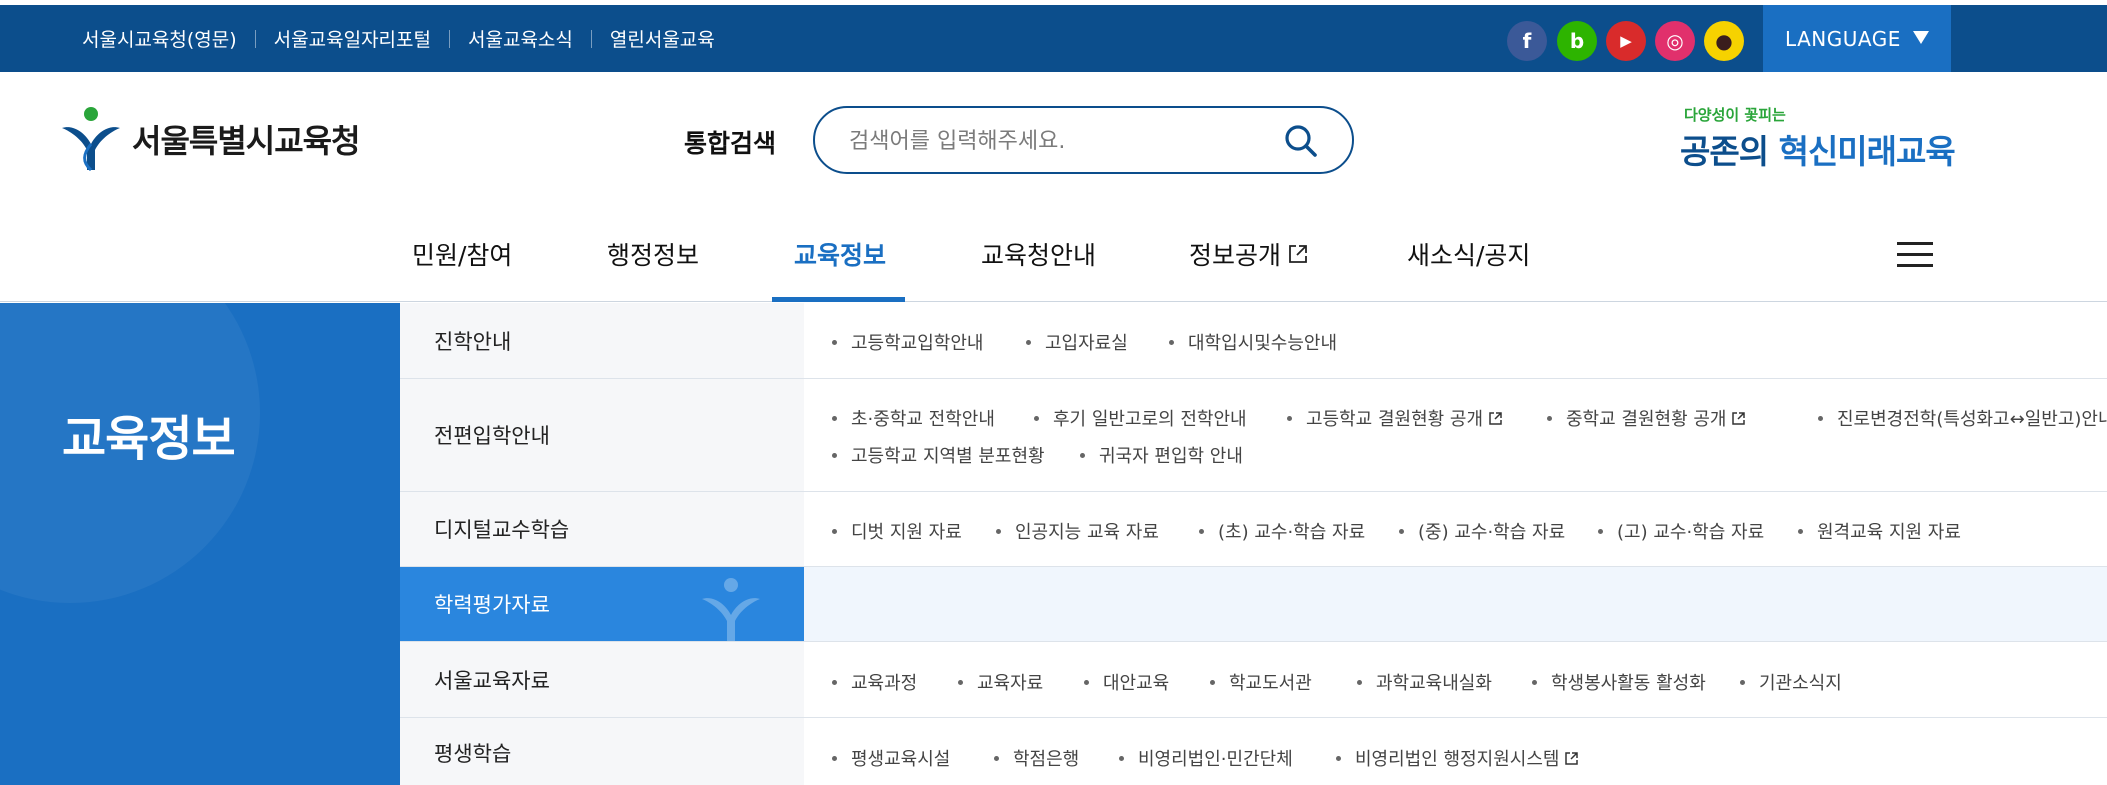 The width and height of the screenshot is (2107, 785). What do you see at coordinates (1921, 37) in the screenshot?
I see `triangle-down-icon` at bounding box center [1921, 37].